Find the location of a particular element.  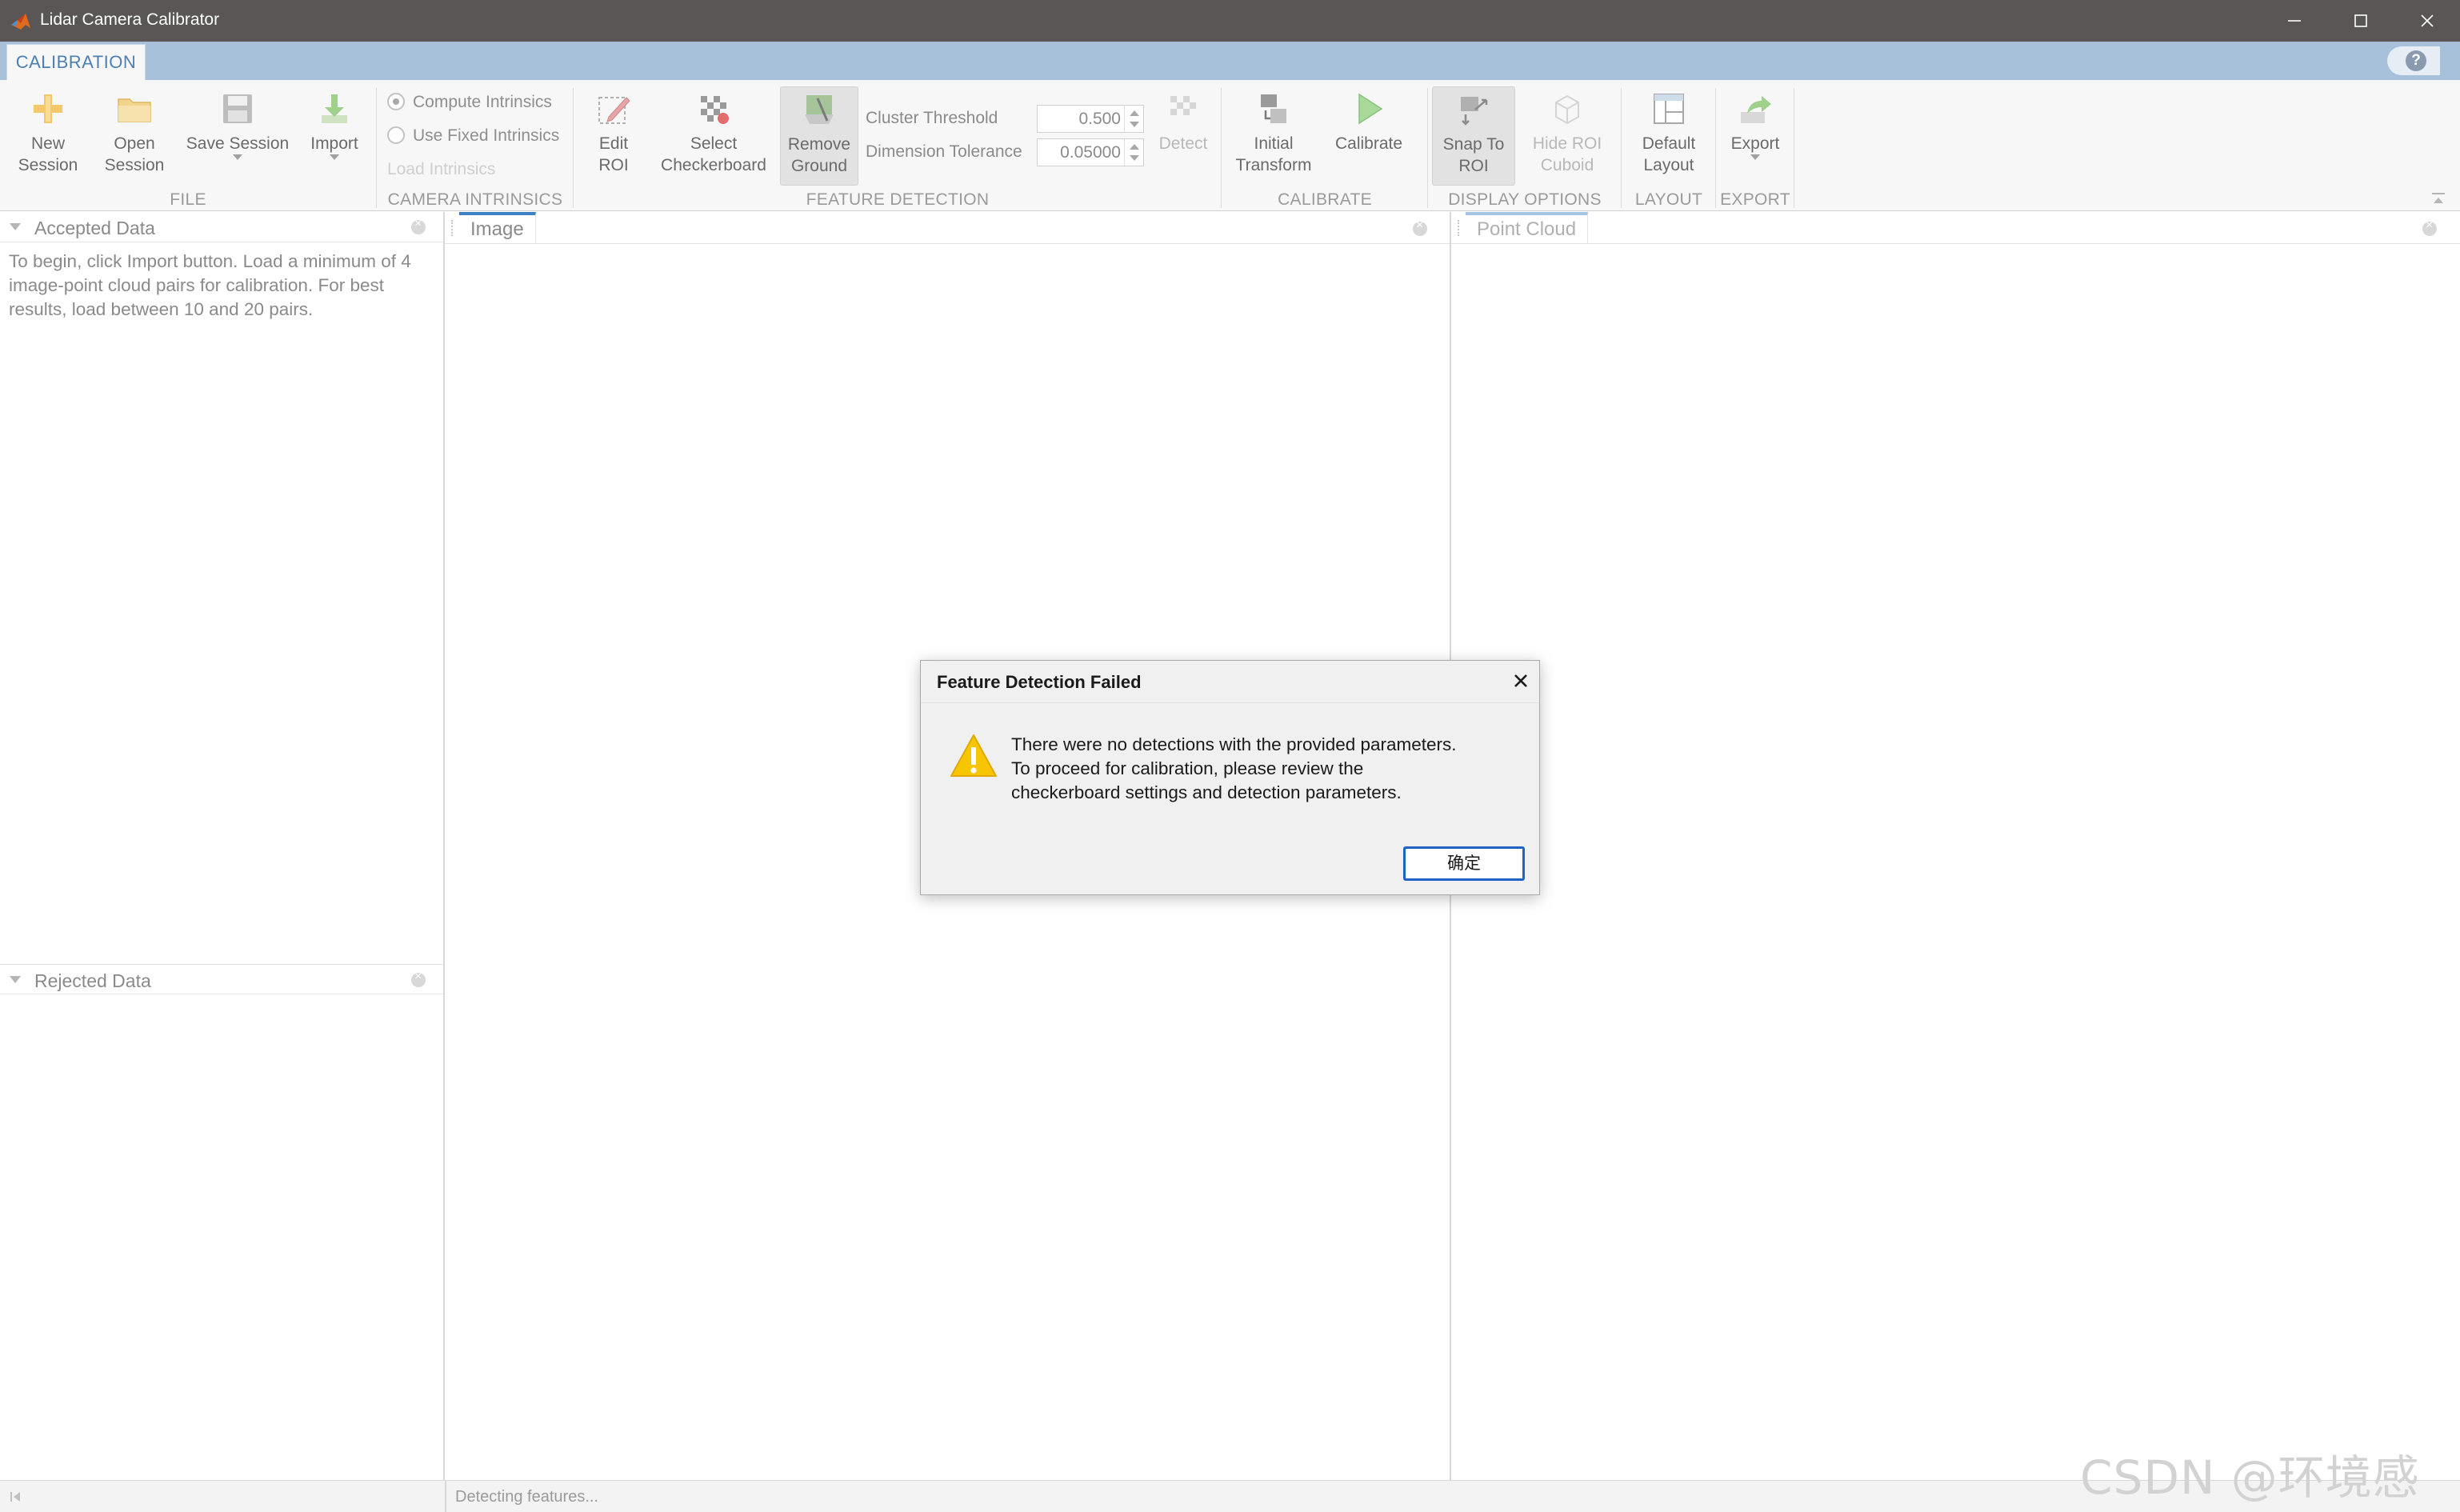

snap-to-roi-toggle: Snap To ROI is located at coordinates (1473, 136).